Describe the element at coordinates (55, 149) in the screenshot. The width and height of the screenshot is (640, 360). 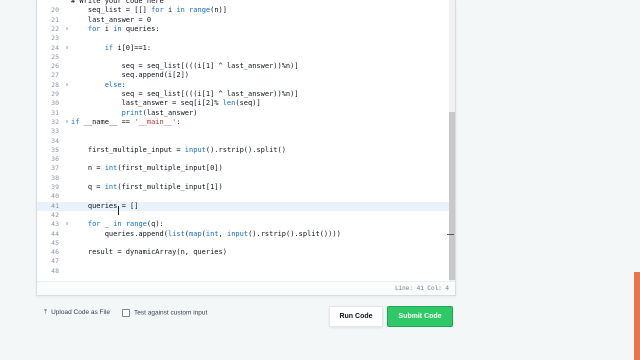
I see `line-number: 35` at that location.